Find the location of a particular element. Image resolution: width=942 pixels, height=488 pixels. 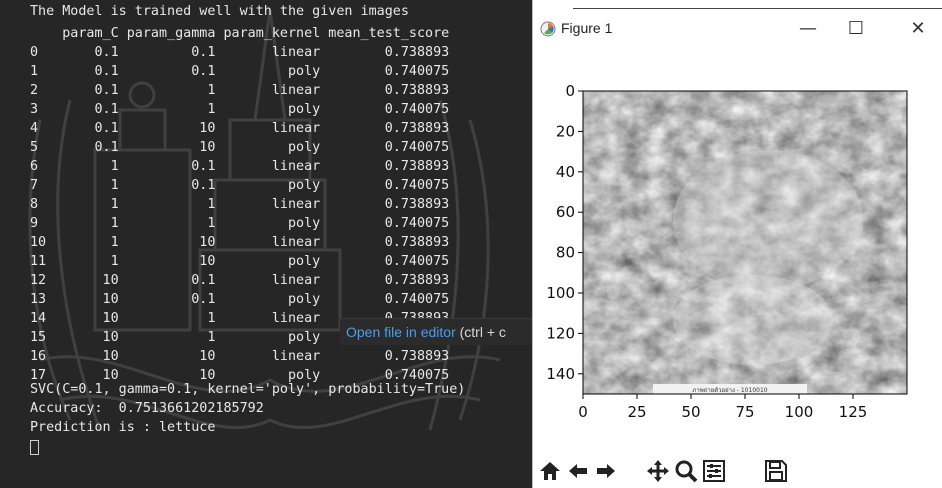

shortcut-hint: (ctrl + c is located at coordinates (480, 332).